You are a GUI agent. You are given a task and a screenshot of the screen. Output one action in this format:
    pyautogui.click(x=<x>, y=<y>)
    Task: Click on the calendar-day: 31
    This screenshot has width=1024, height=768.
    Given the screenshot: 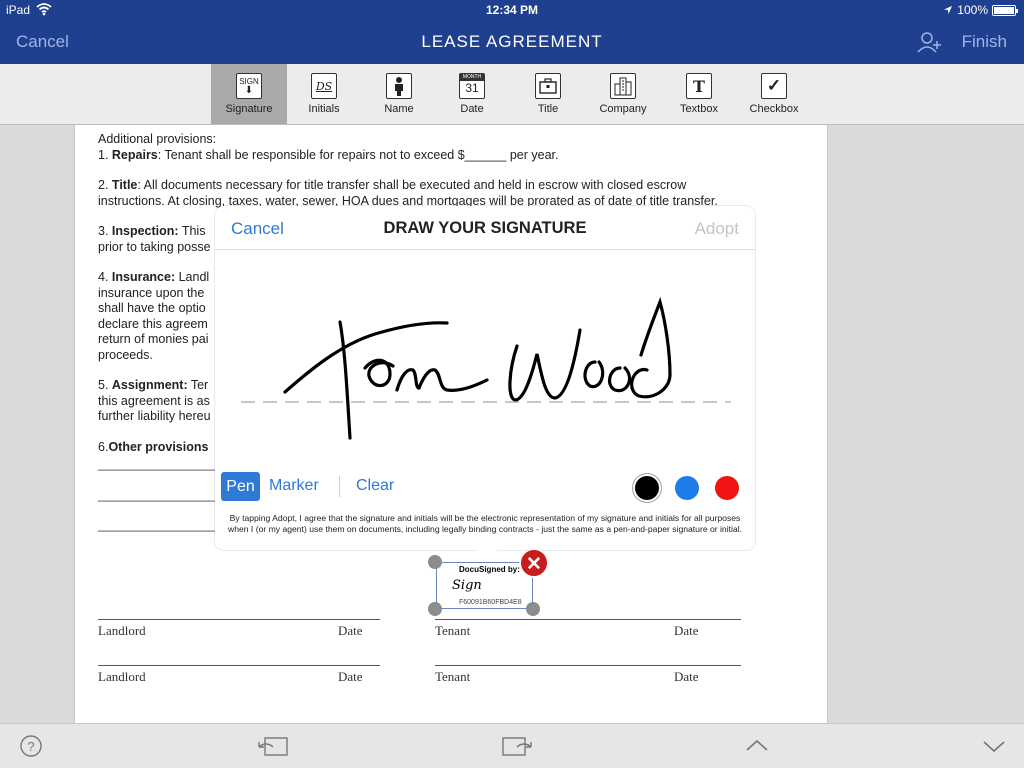 What is the action you would take?
    pyautogui.click(x=472, y=88)
    